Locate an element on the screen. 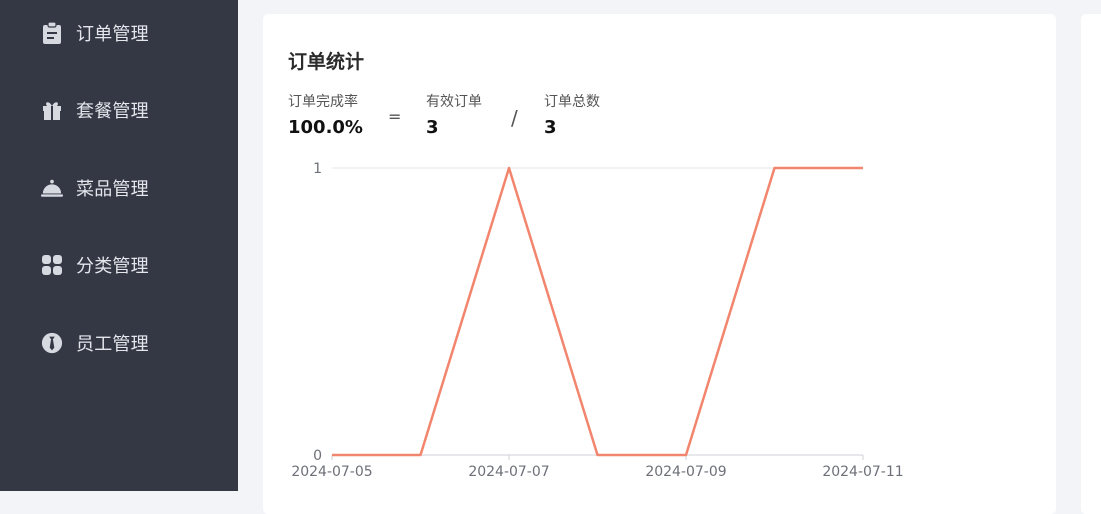 Image resolution: width=1101 pixels, height=514 pixels. divide-sign: / is located at coordinates (514, 118).